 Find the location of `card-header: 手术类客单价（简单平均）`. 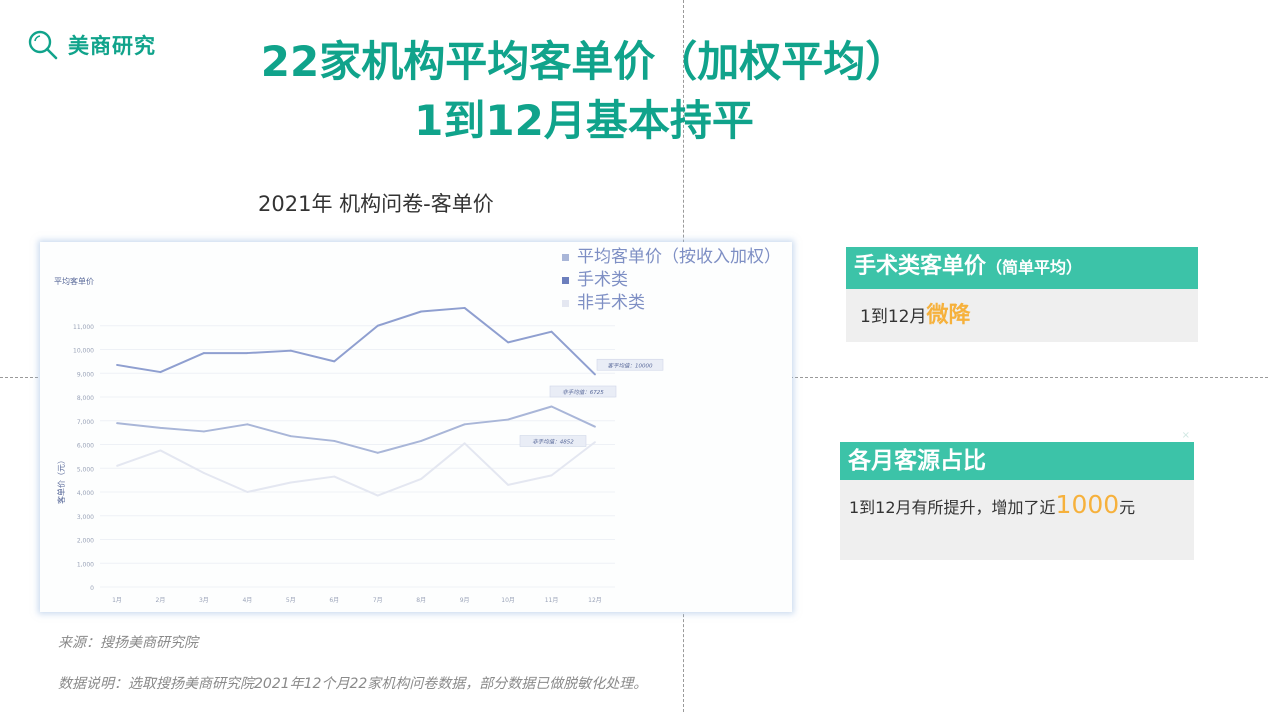

card-header: 手术类客单价（简单平均） is located at coordinates (1022, 268).